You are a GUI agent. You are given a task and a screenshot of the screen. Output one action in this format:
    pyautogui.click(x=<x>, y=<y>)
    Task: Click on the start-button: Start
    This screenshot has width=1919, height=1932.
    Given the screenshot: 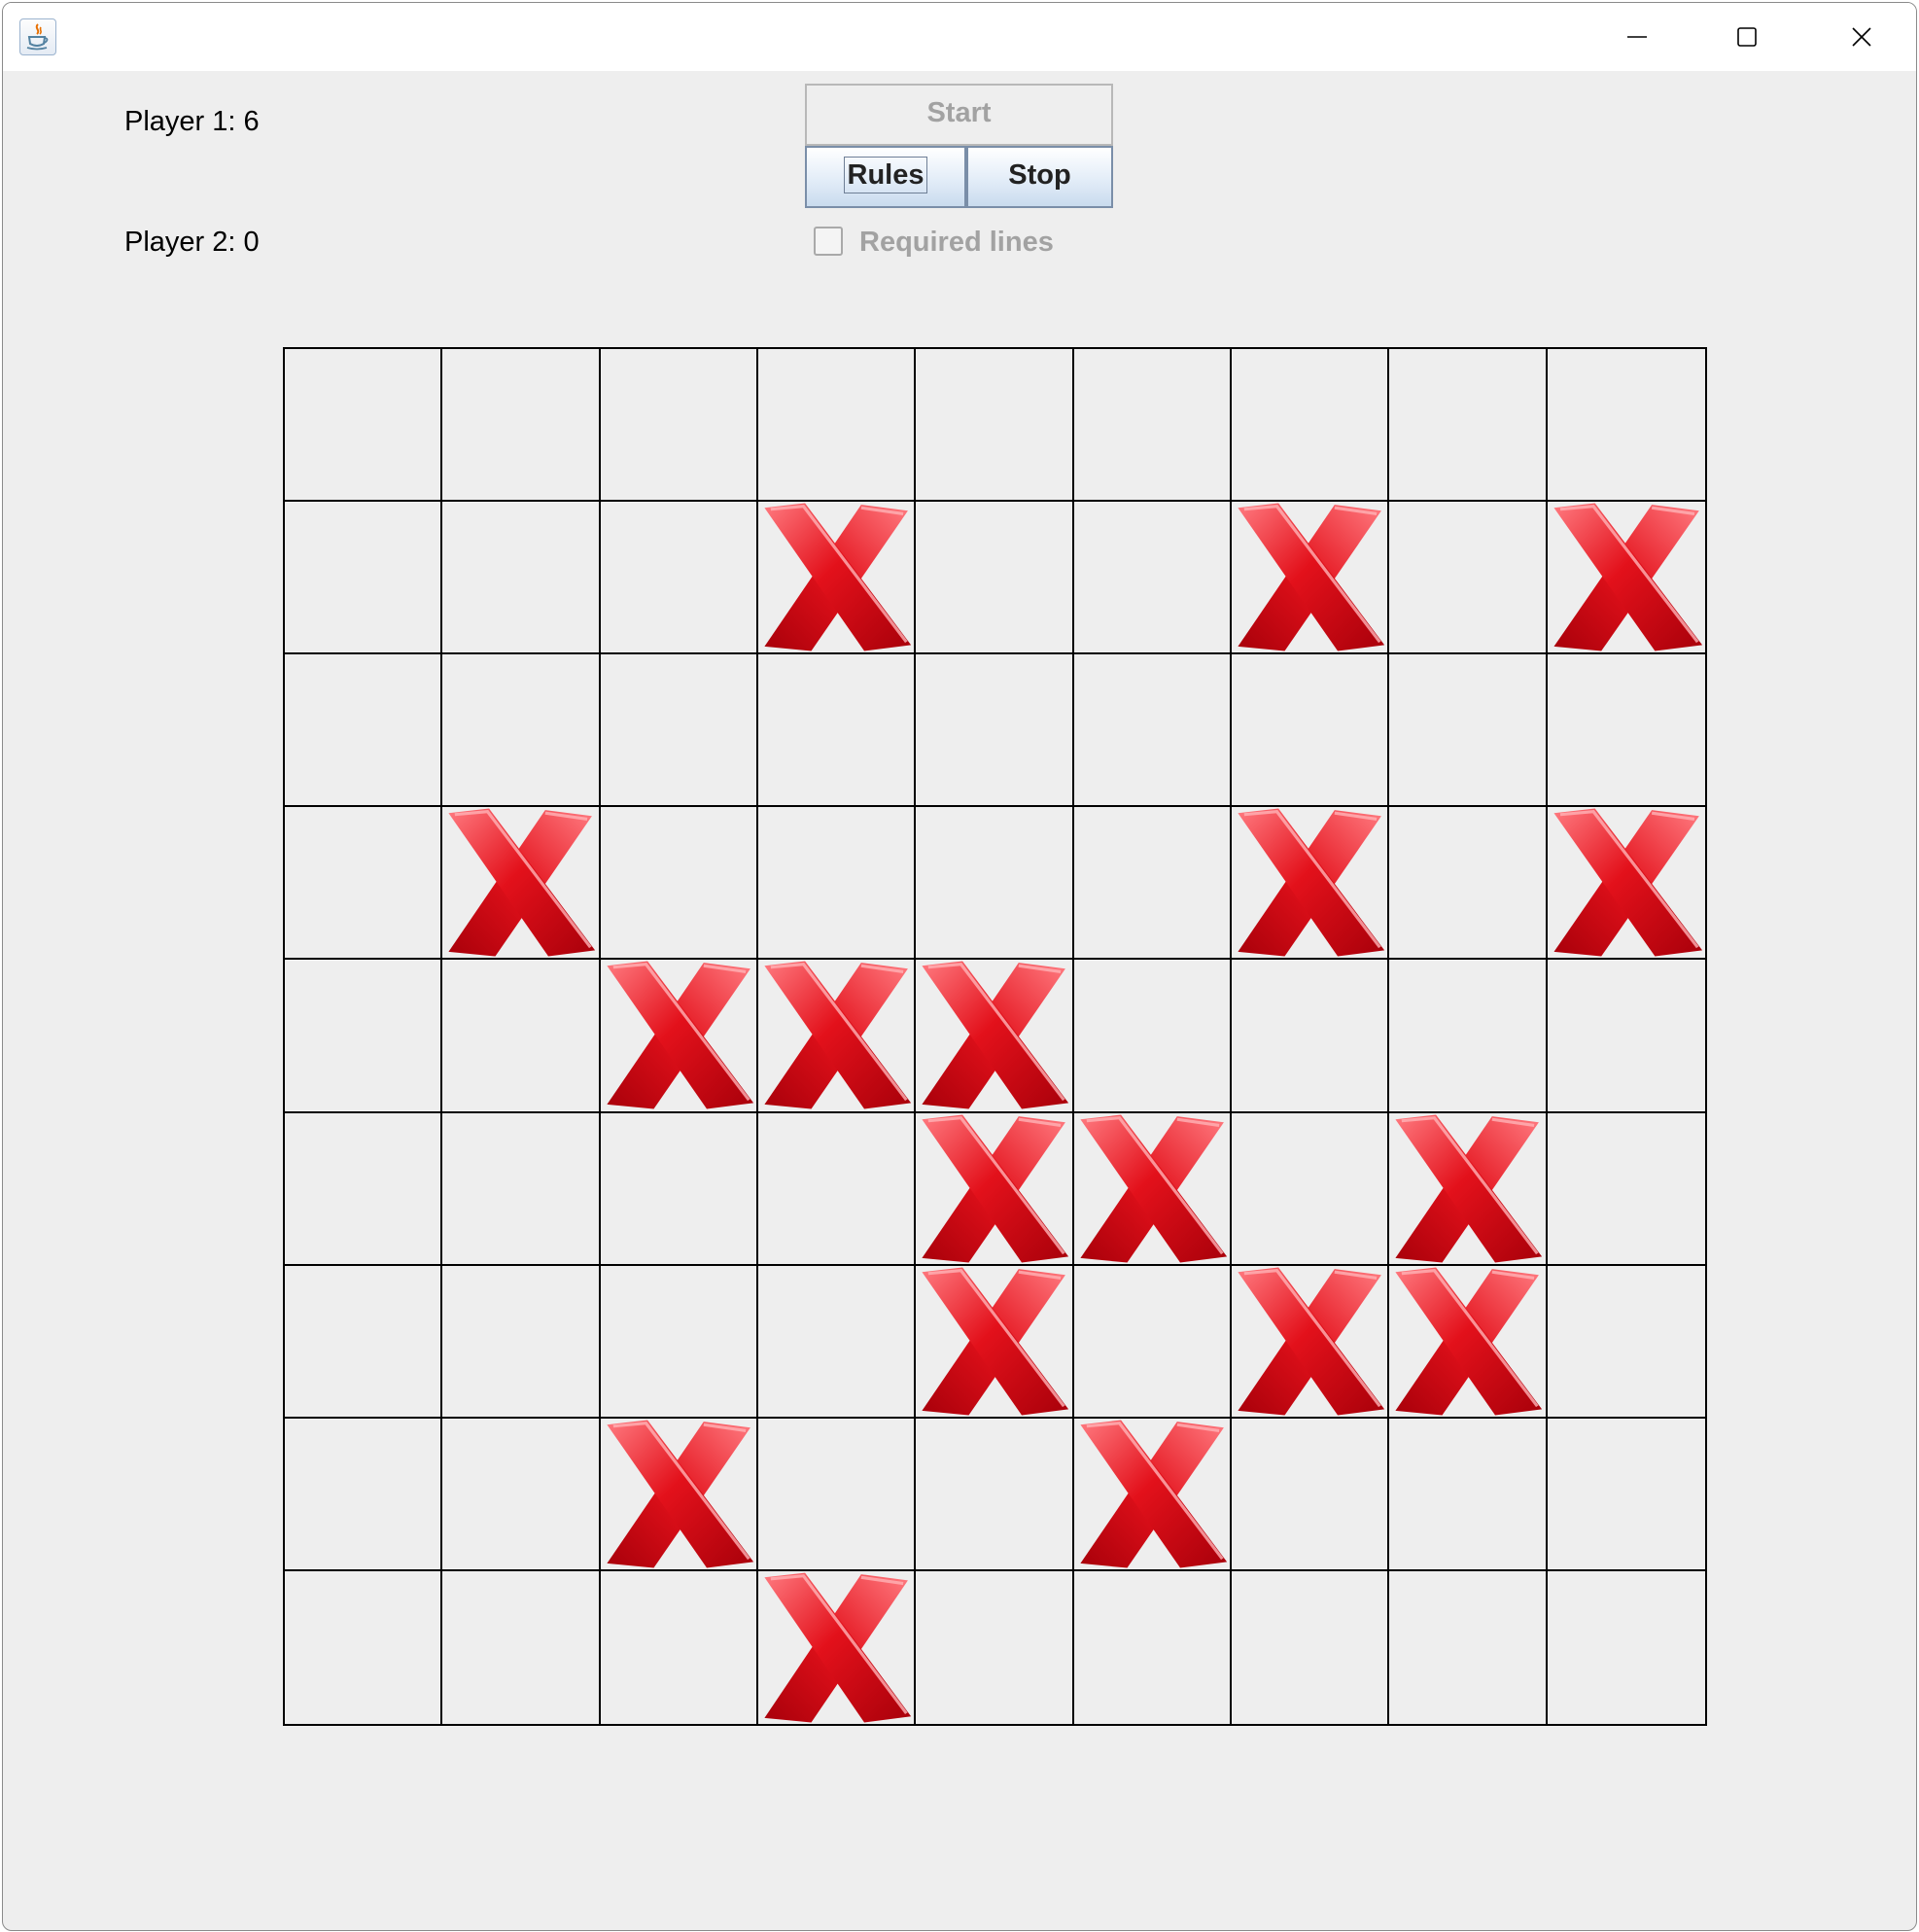 What is the action you would take?
    pyautogui.click(x=959, y=115)
    